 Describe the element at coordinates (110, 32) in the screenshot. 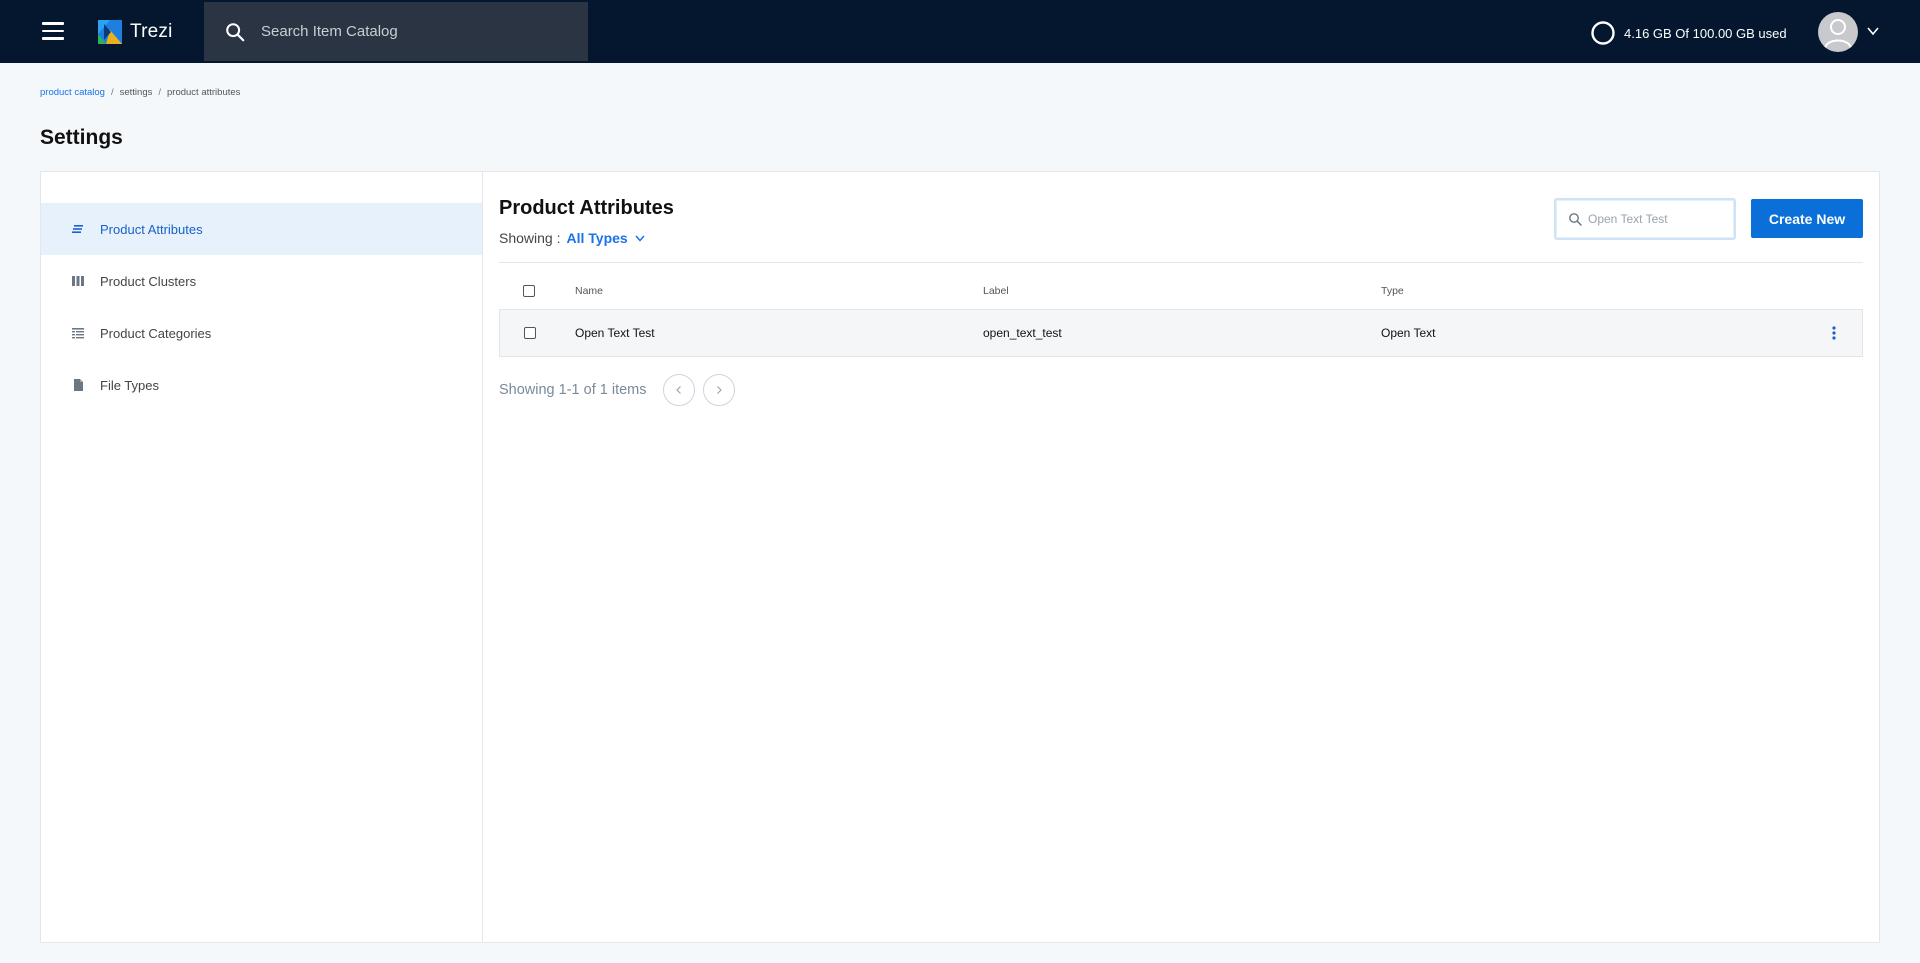

I see `trezi-logo-icon` at that location.